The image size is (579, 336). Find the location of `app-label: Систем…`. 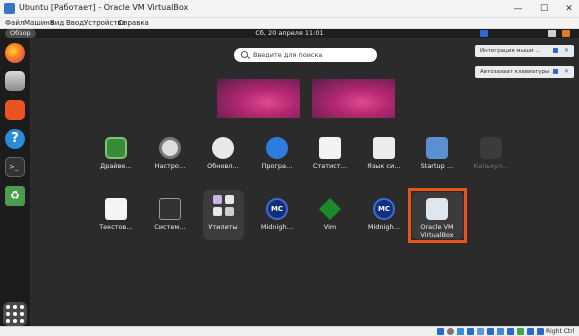

app-label: Систем… is located at coordinates (170, 227).